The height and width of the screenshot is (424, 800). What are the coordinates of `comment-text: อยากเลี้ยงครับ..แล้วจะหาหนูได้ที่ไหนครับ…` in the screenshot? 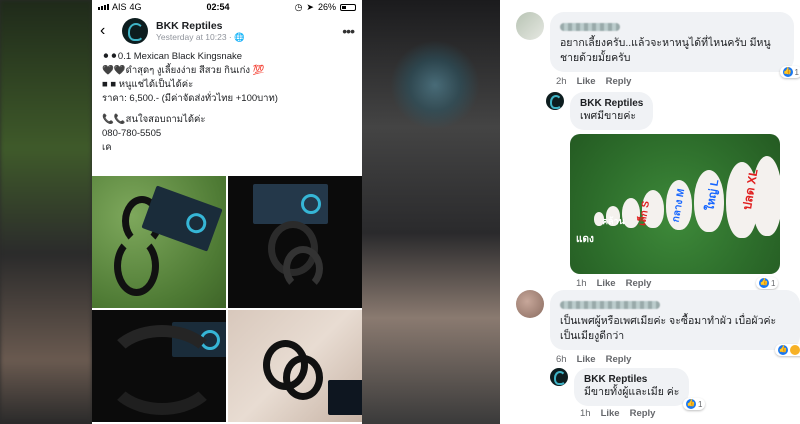 It's located at (665, 43).